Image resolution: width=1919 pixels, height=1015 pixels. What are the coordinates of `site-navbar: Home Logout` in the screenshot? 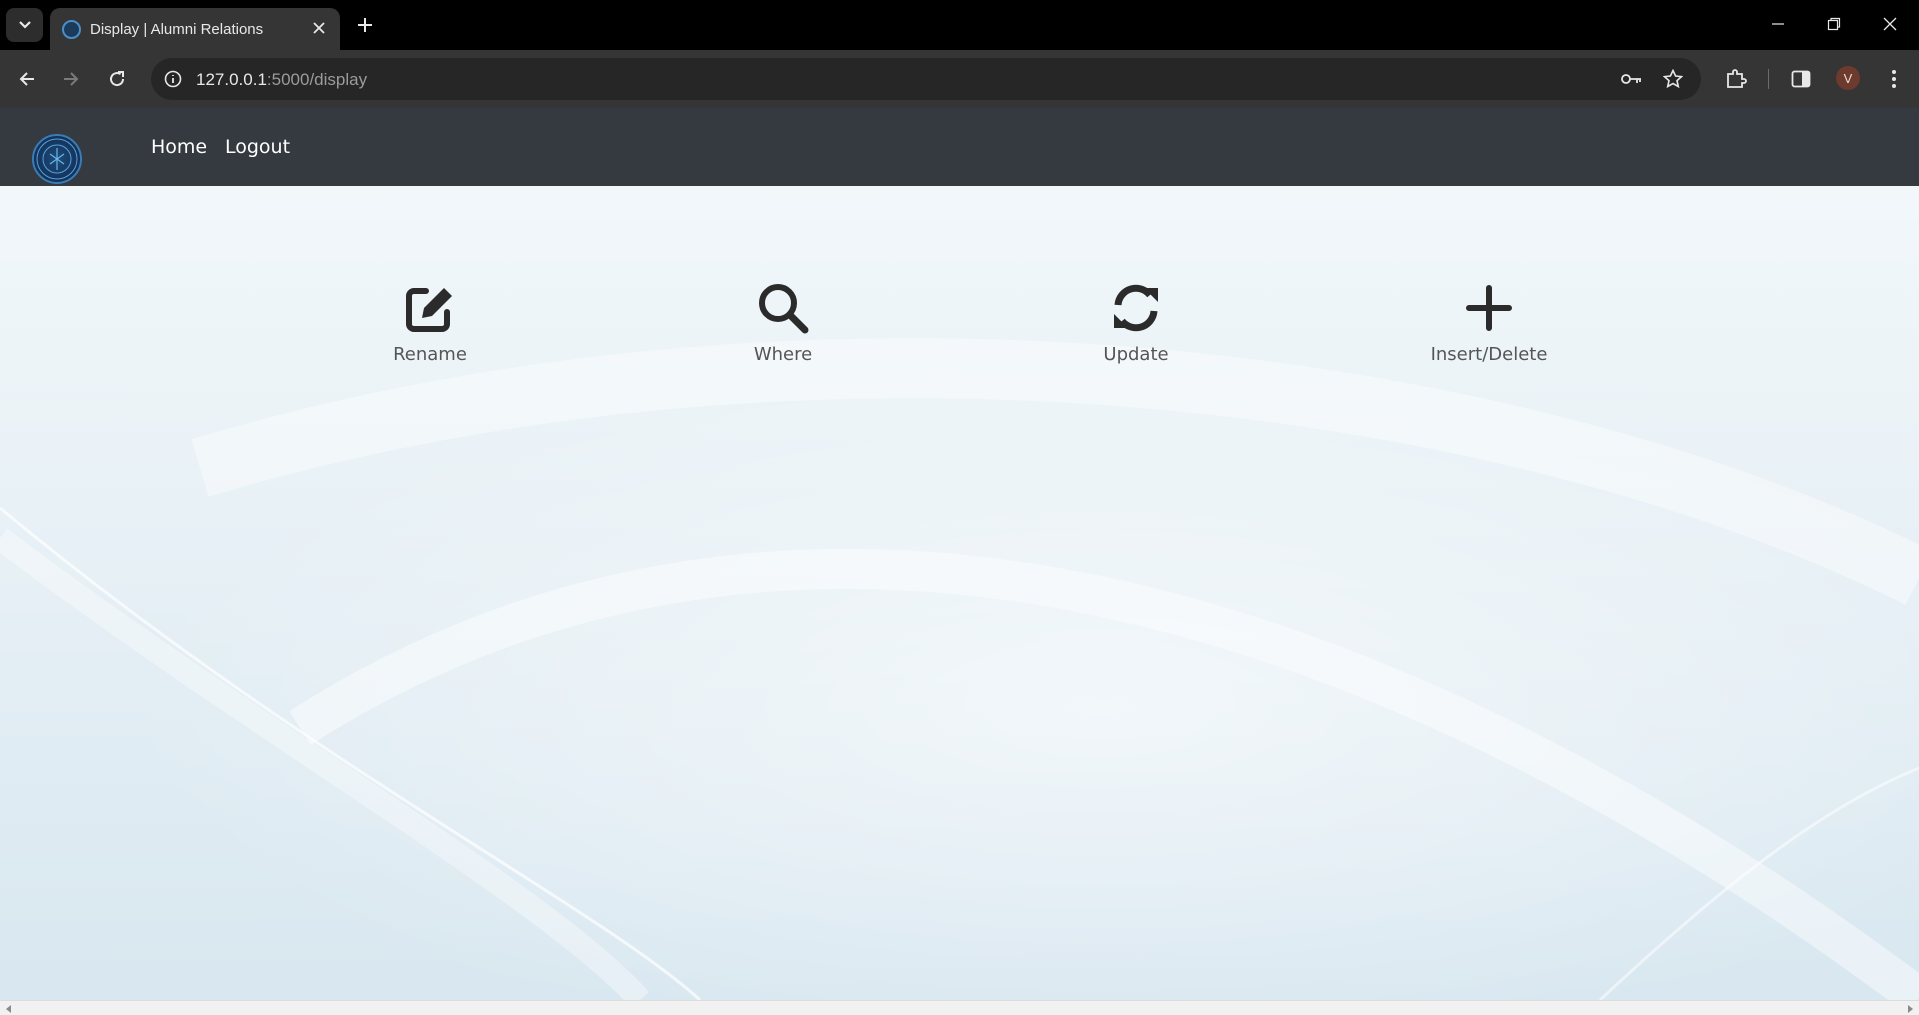 It's located at (959, 147).